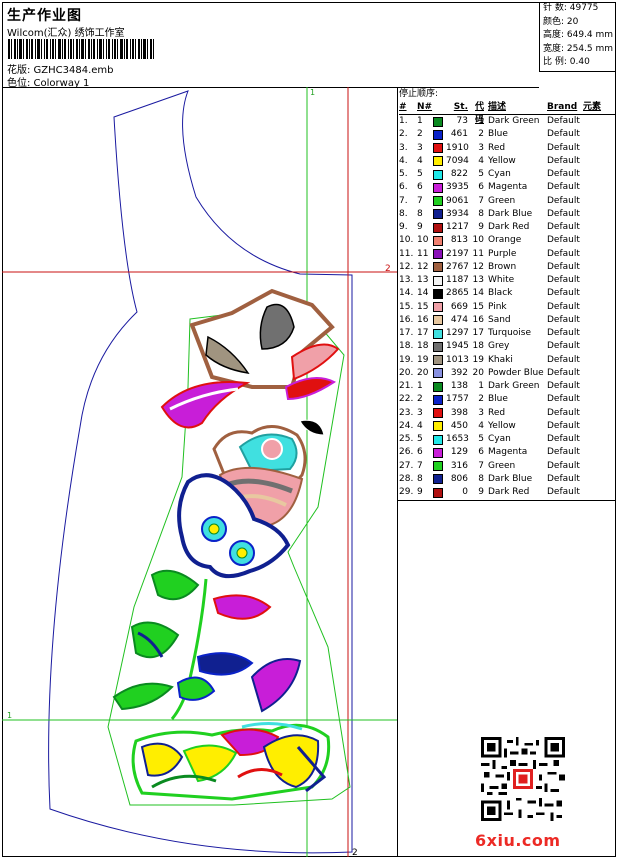 This screenshot has width=620, height=860. What do you see at coordinates (479, 113) in the screenshot?
I see `col-header-code: 代码` at bounding box center [479, 113].